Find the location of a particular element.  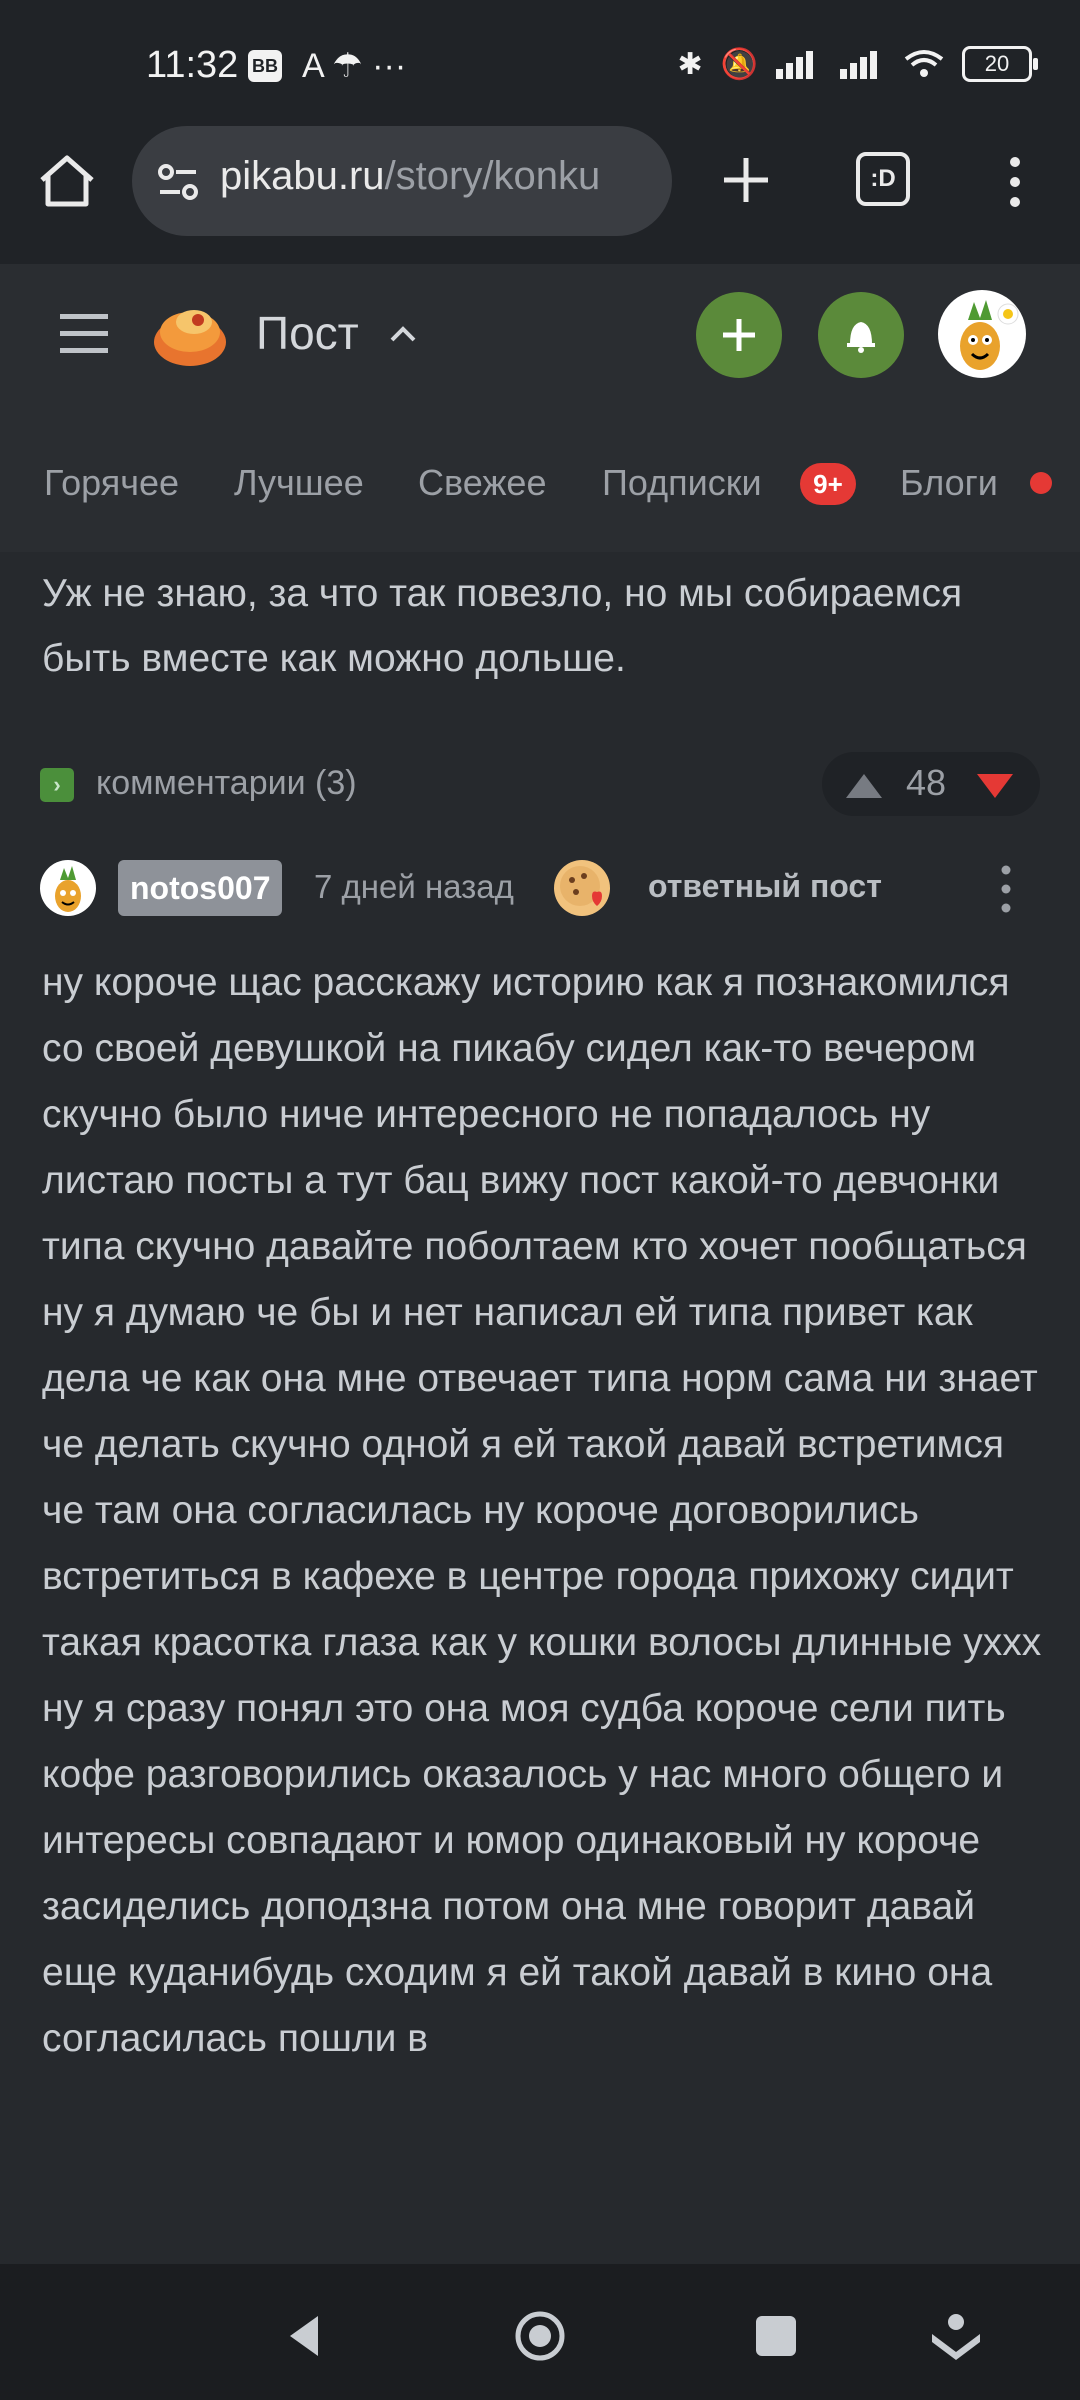

subscriptions-badge: 9+ is located at coordinates (828, 484).